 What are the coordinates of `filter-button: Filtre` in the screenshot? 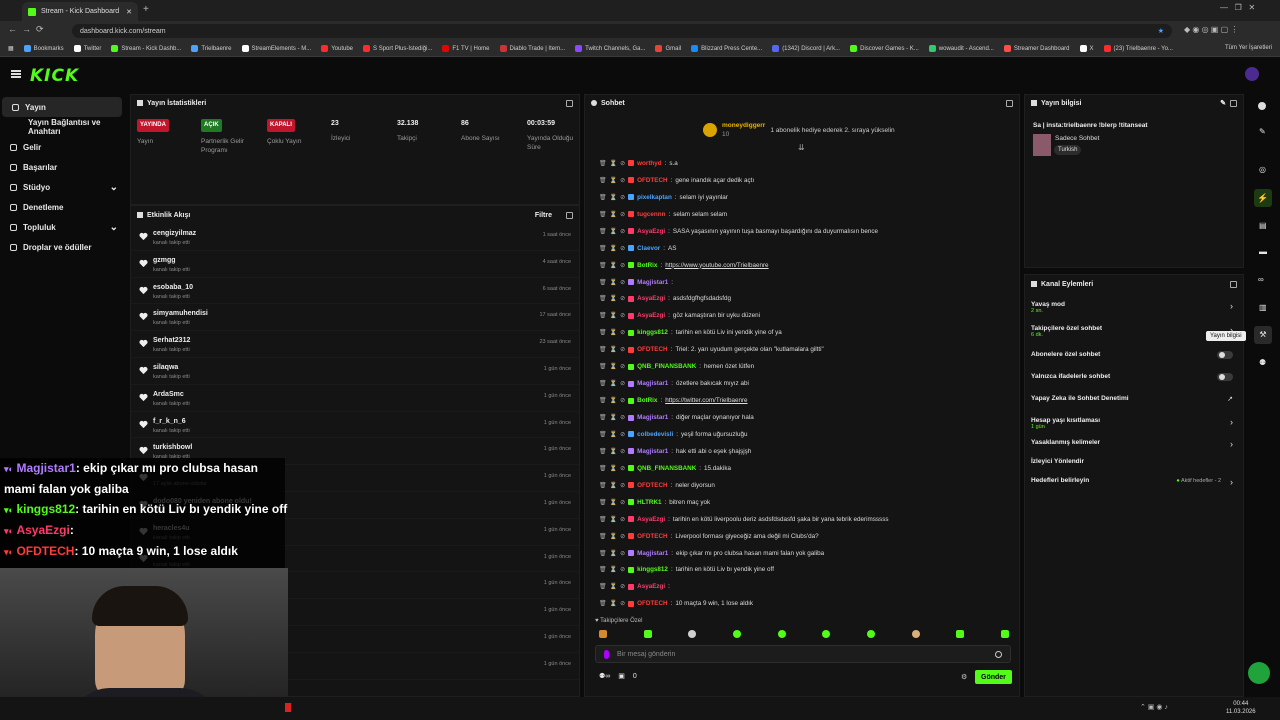 It's located at (543, 215).